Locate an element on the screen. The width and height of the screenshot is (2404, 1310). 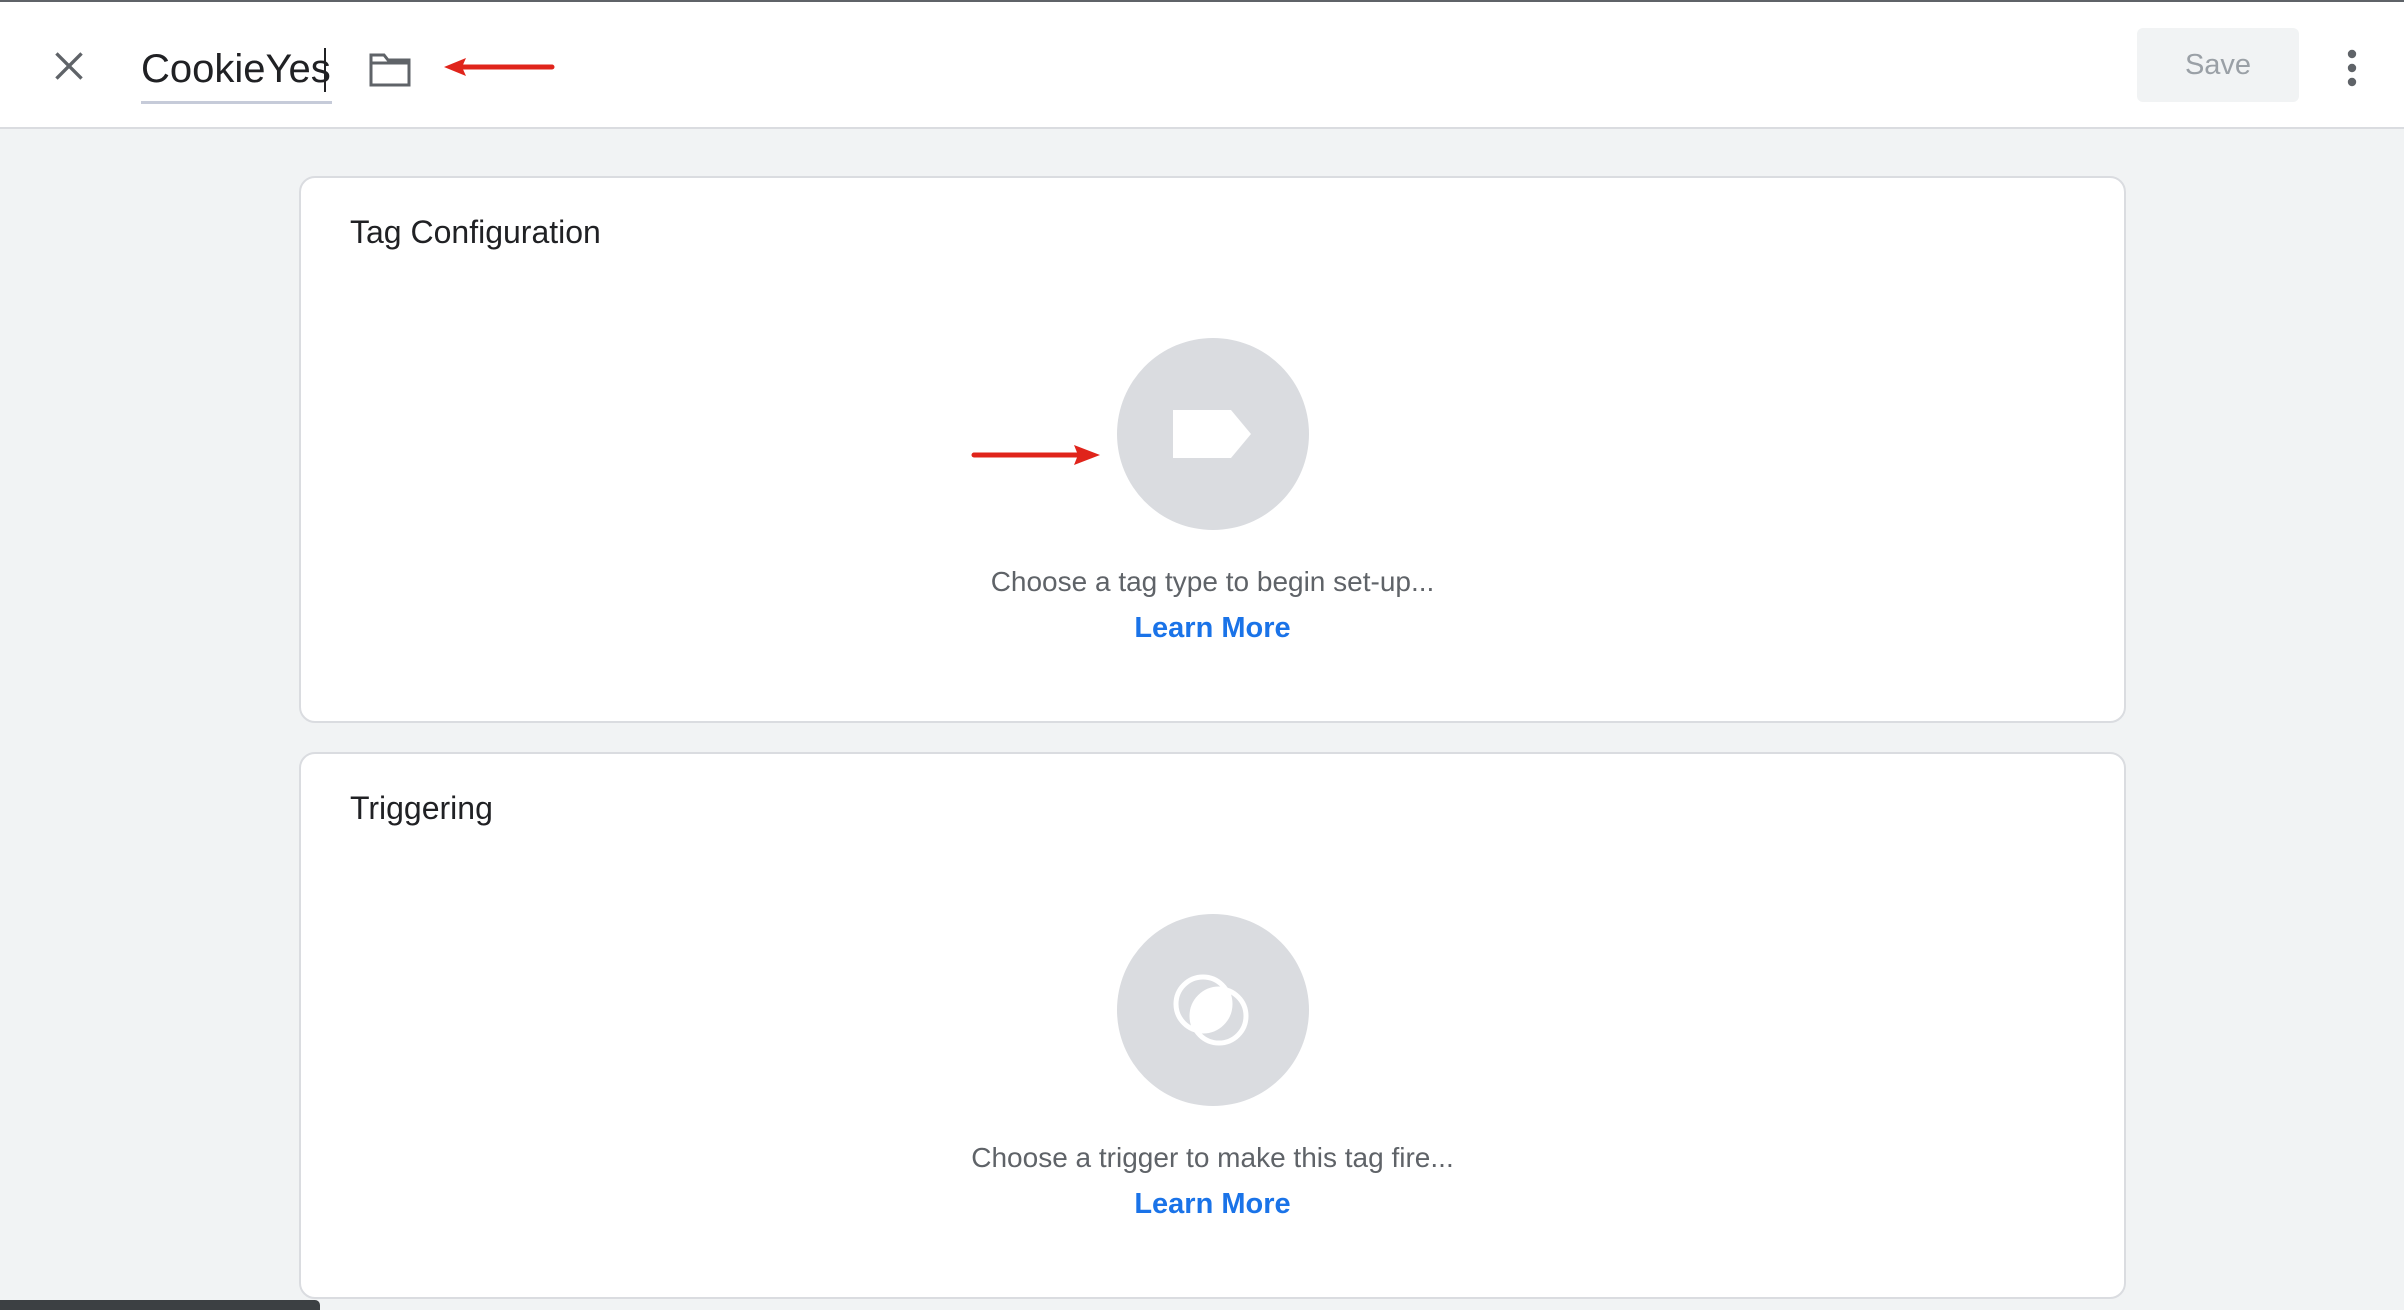
tag-learn-more-label: Learn More is located at coordinates (1212, 628).